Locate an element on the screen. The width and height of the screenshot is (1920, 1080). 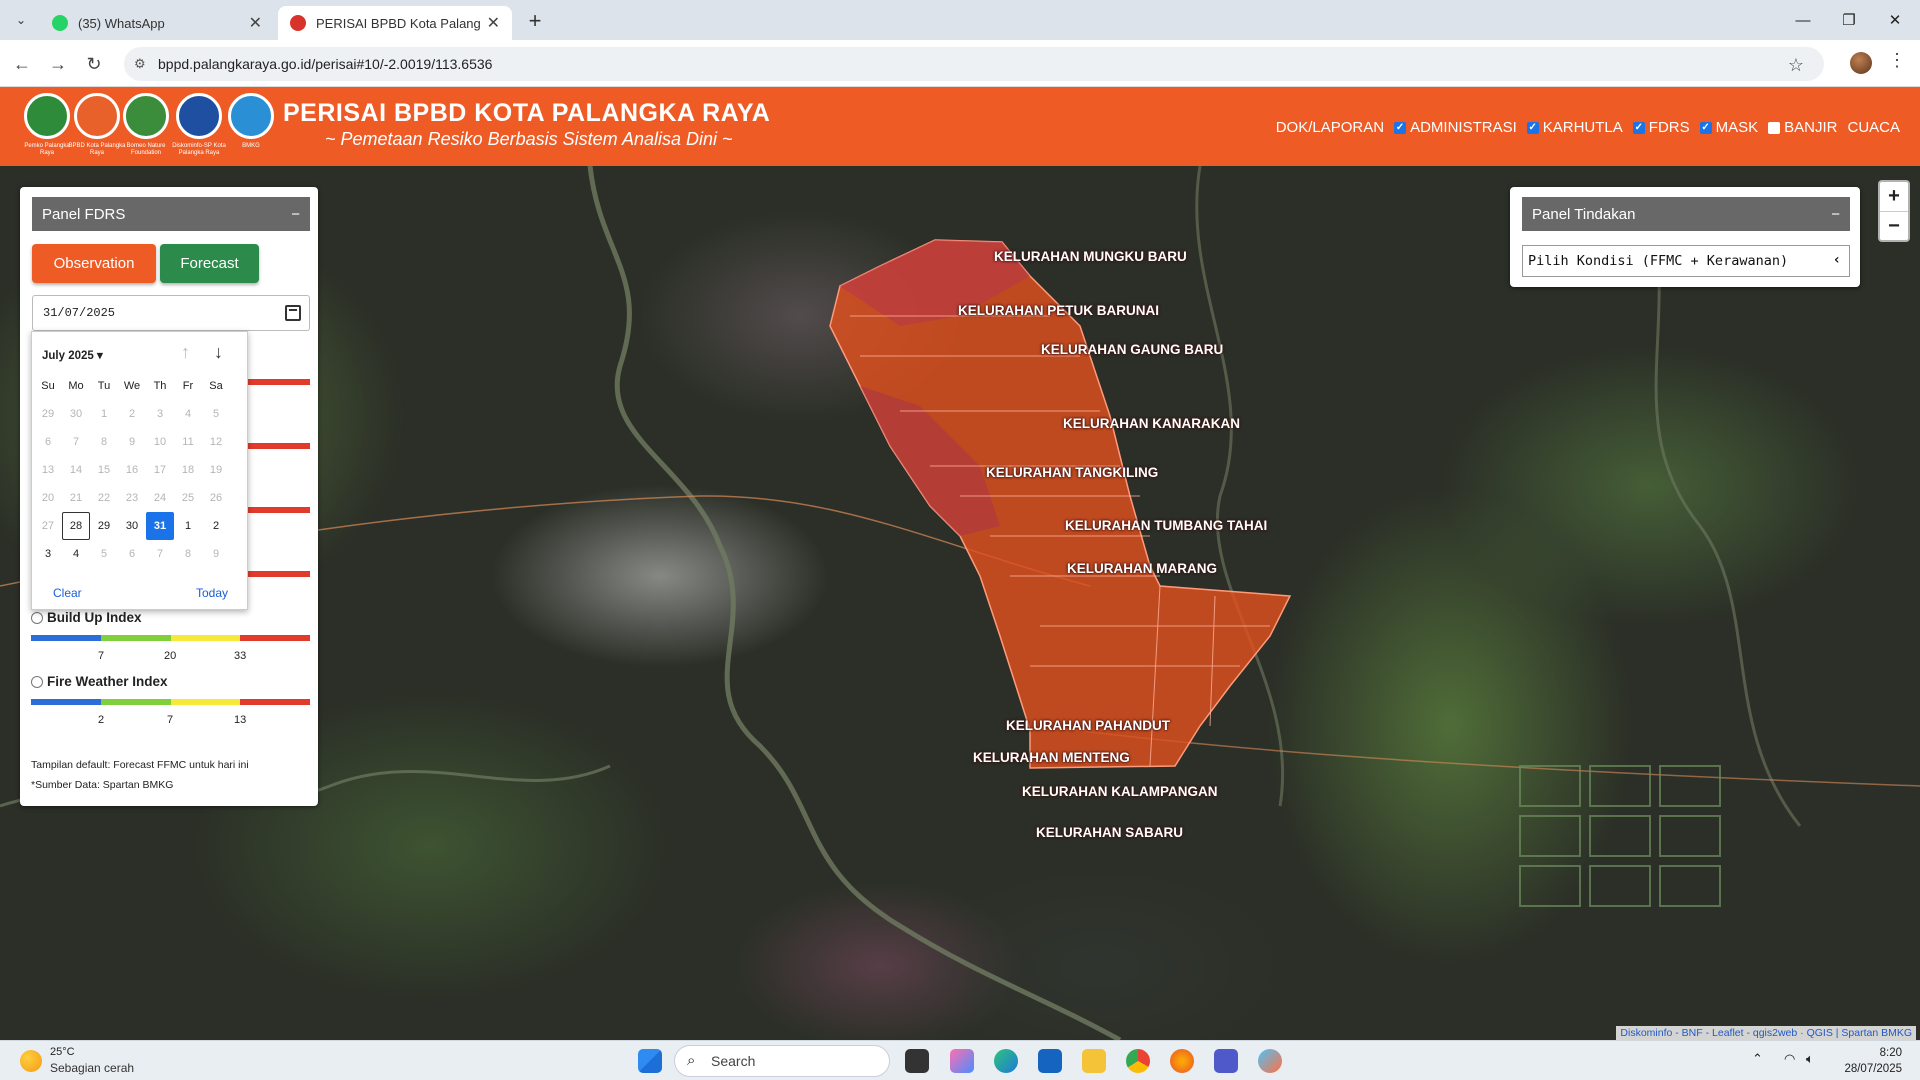
calendar-day: 16 is located at coordinates (132, 470).